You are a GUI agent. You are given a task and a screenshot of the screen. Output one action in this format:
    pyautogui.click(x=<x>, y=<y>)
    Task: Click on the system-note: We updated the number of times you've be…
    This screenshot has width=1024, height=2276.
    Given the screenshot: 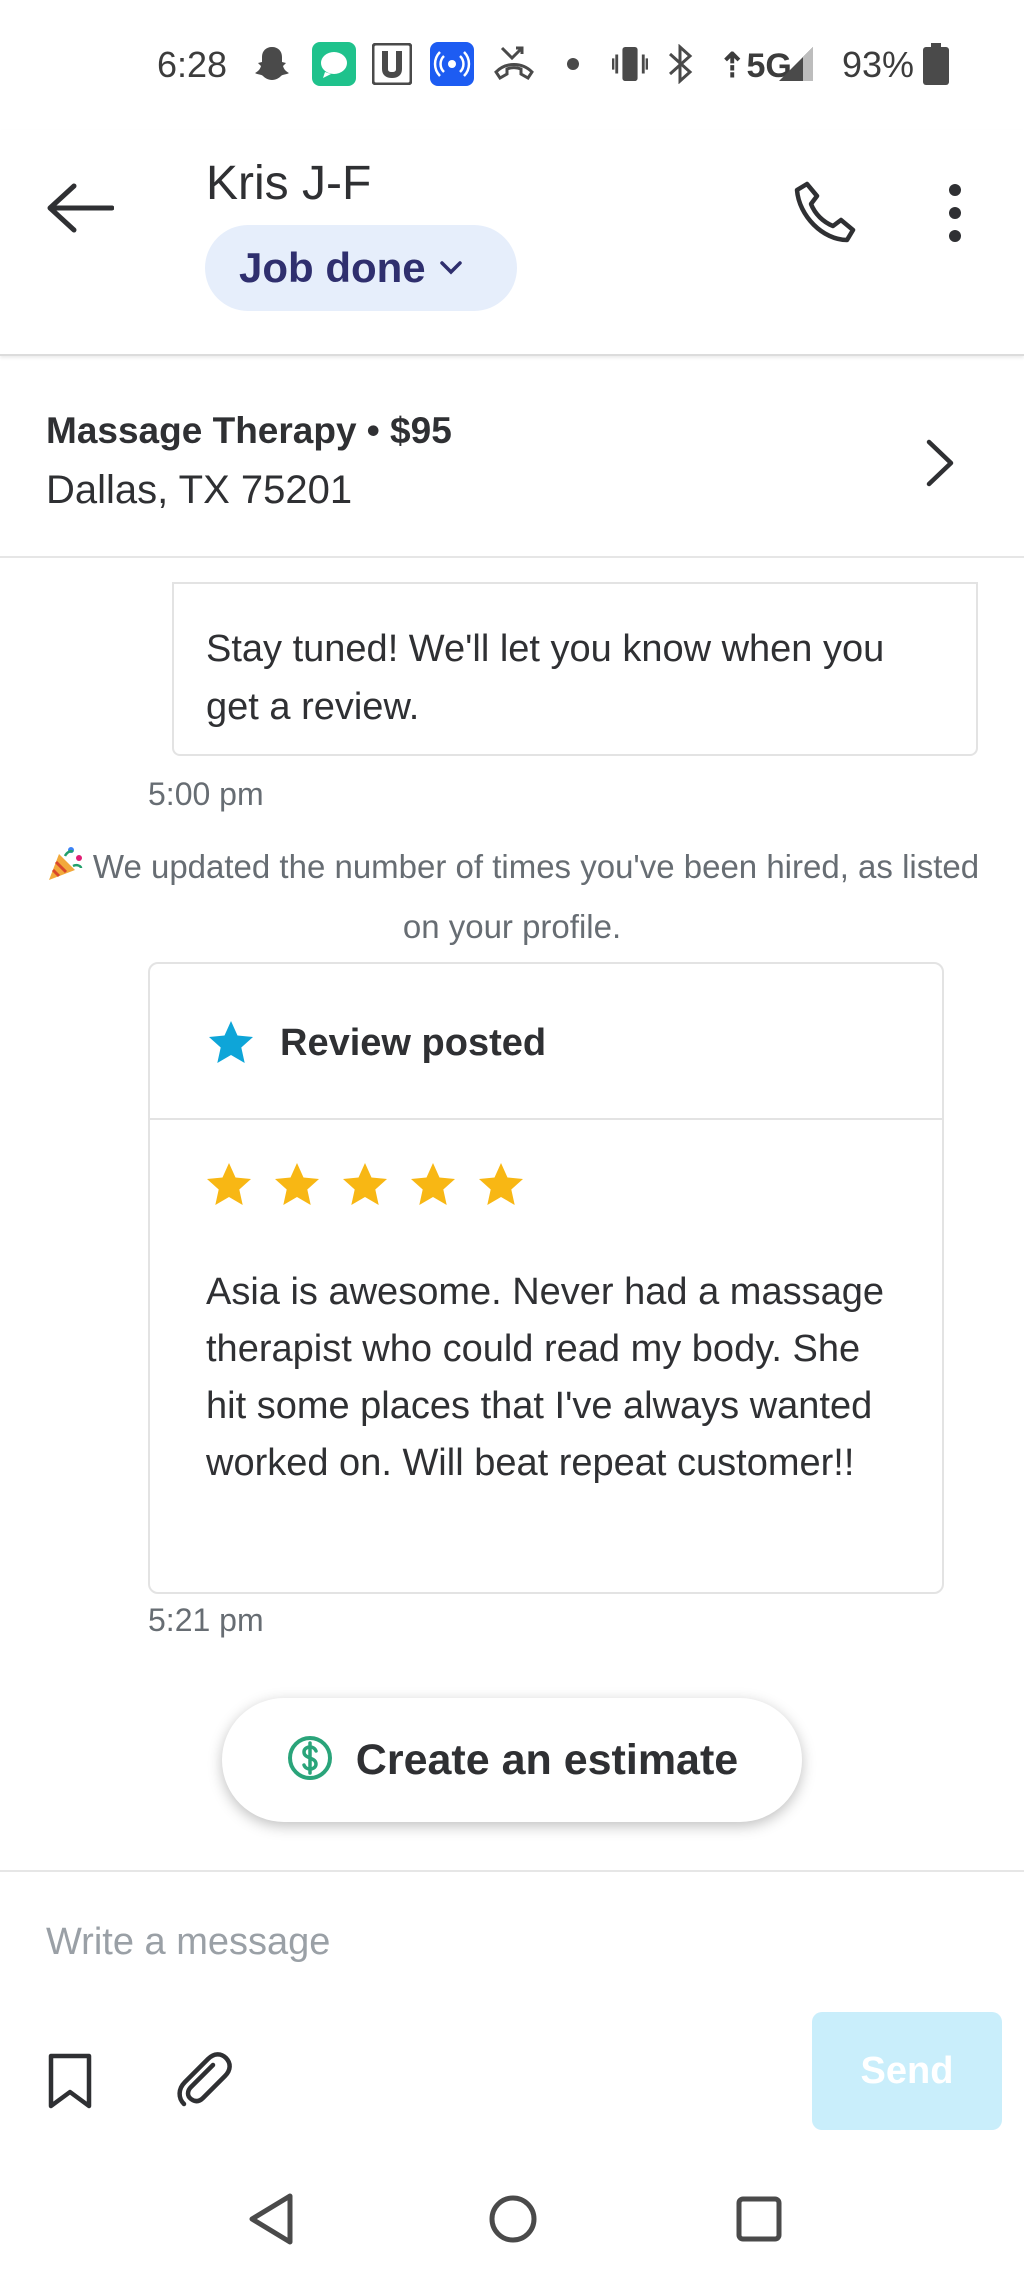 What is the action you would take?
    pyautogui.click(x=512, y=897)
    